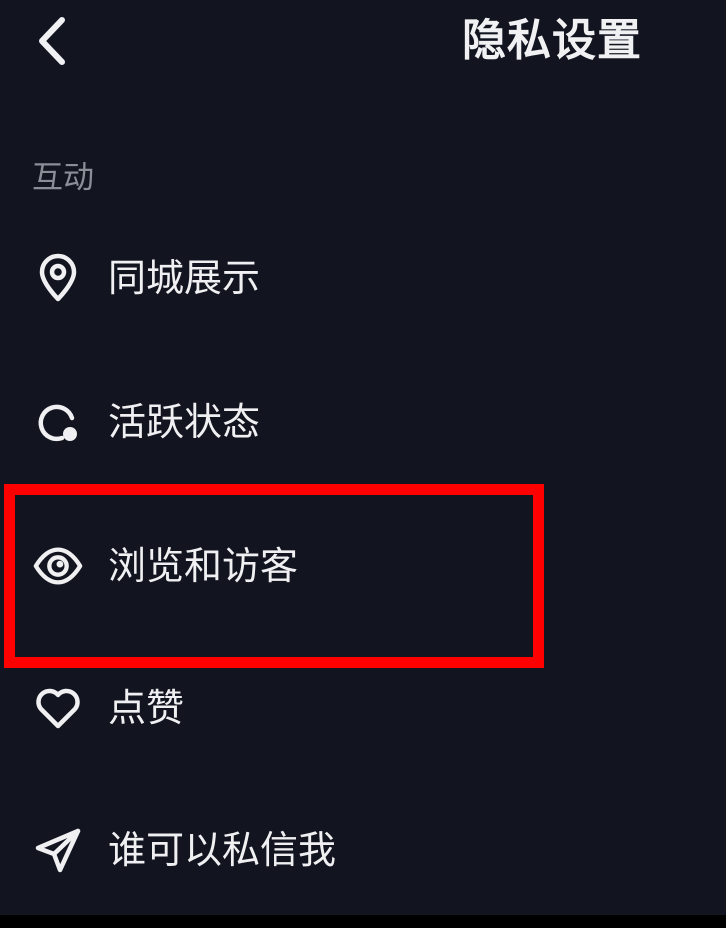 The height and width of the screenshot is (928, 726). Describe the element at coordinates (58, 278) in the screenshot. I see `location-pin-icon` at that location.